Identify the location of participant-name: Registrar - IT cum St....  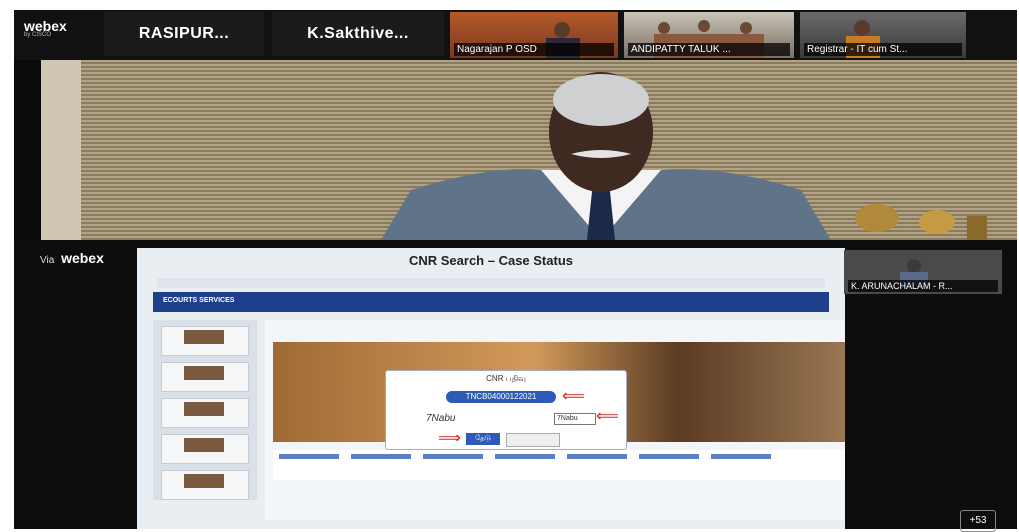
(883, 49).